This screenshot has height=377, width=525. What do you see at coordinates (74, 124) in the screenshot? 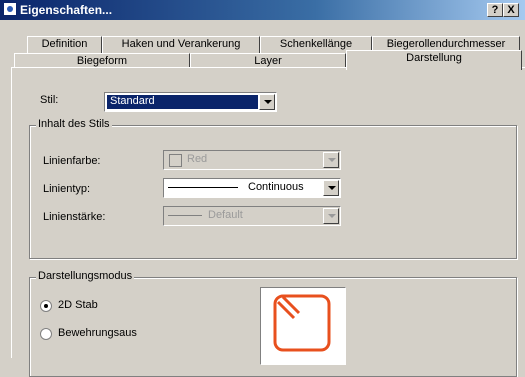
I see `style-content-title: Inhalt des Stils` at bounding box center [74, 124].